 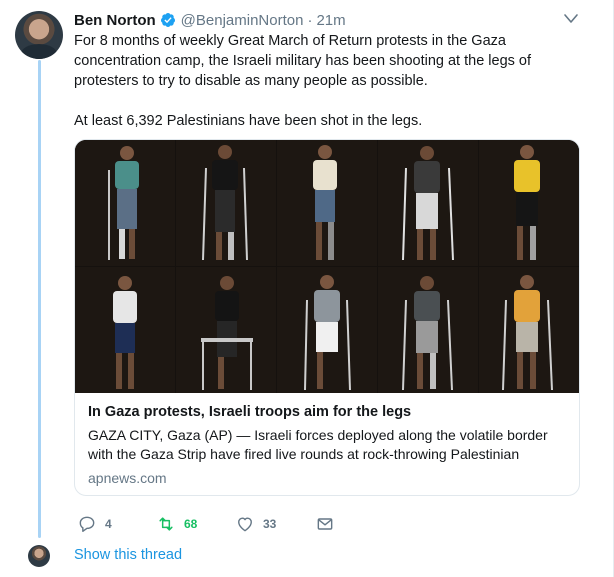 I want to click on retweet-button: 68, so click(x=176, y=524).